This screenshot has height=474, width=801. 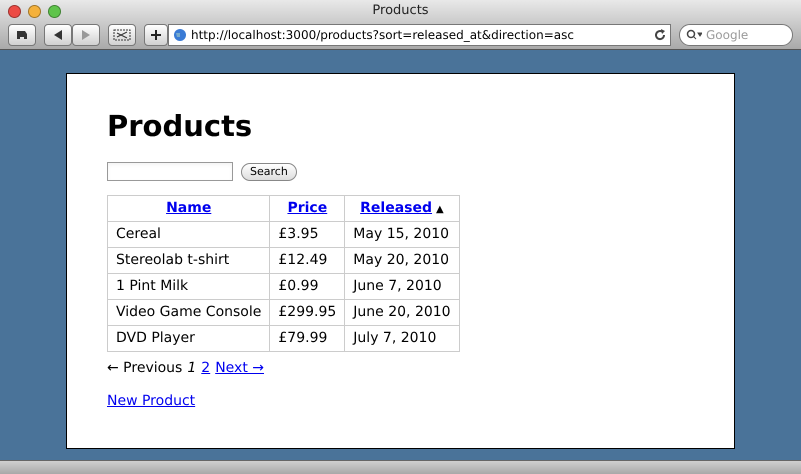 What do you see at coordinates (694, 35) in the screenshot?
I see `search-icon` at bounding box center [694, 35].